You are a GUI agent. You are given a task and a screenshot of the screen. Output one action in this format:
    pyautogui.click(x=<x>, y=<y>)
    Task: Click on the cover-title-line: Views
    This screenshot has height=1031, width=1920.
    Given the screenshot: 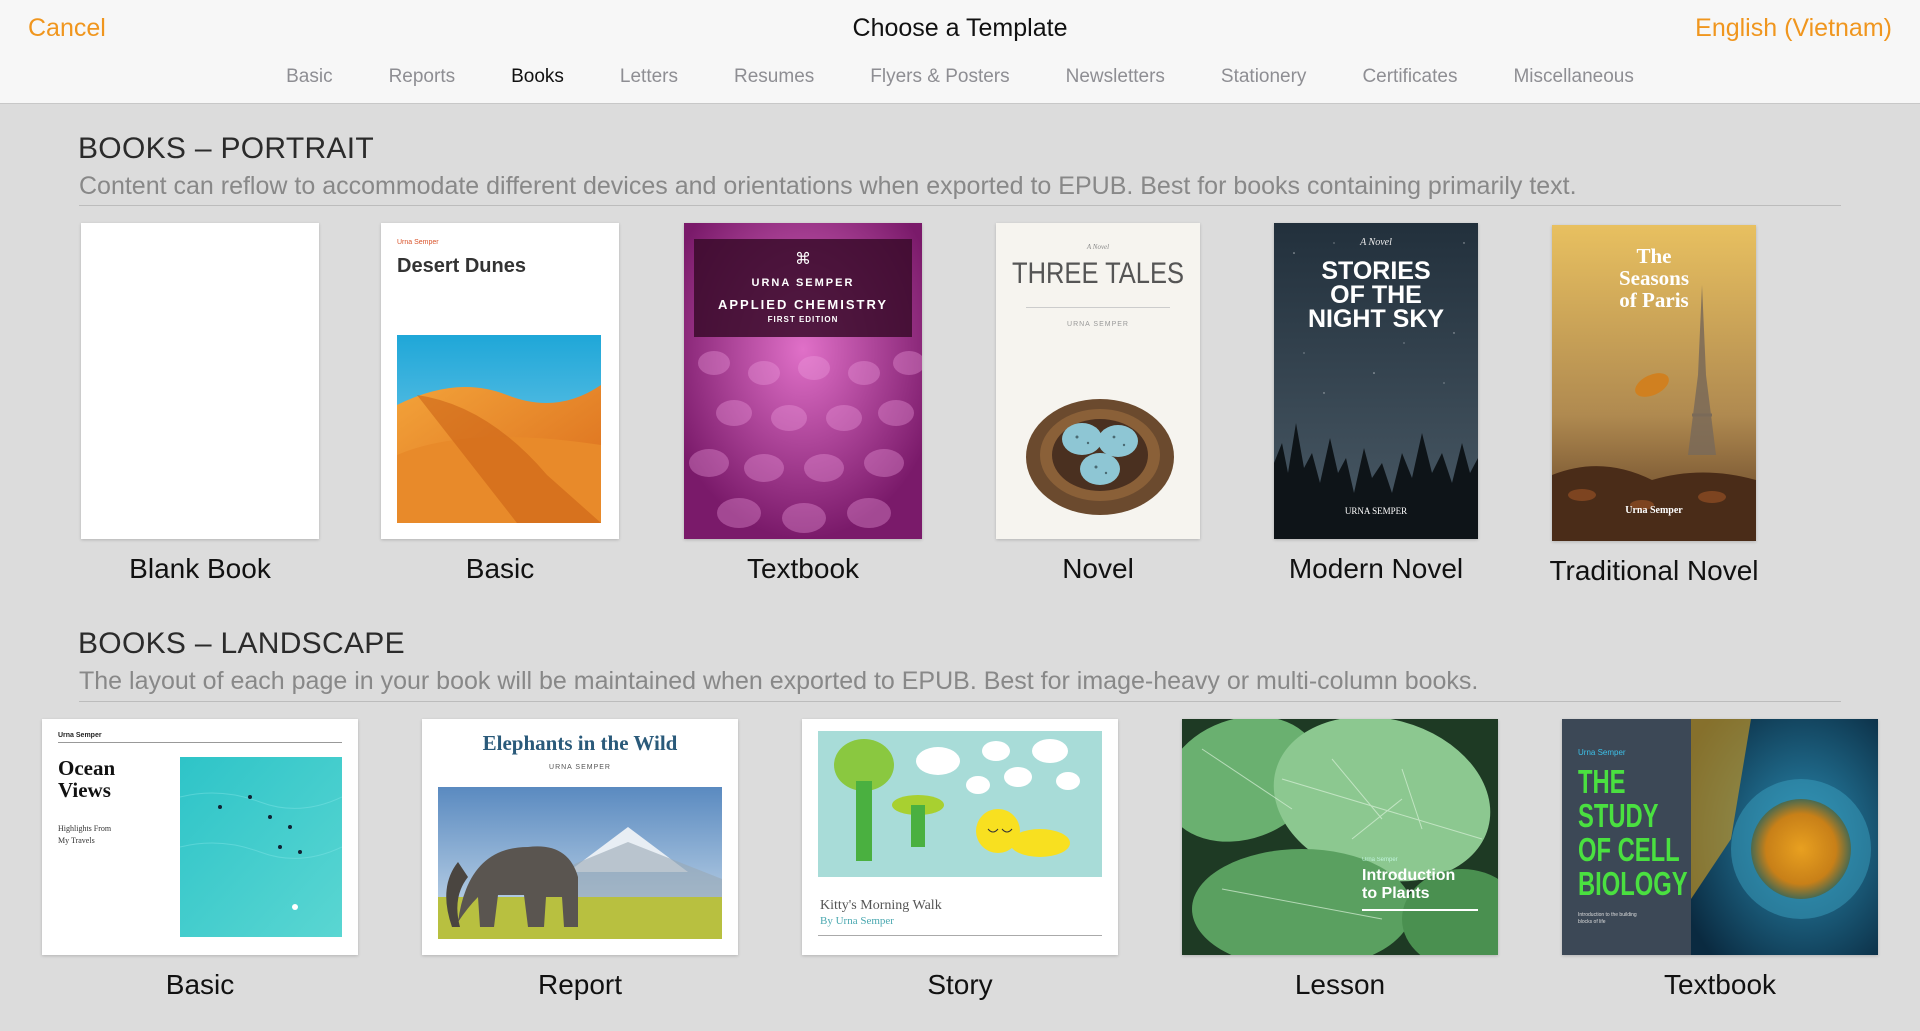 What is the action you would take?
    pyautogui.click(x=84, y=790)
    